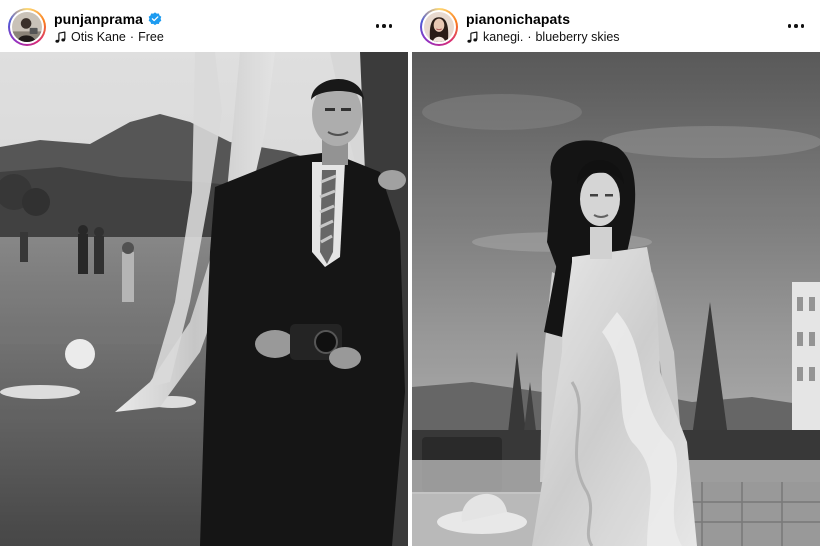 Image resolution: width=820 pixels, height=546 pixels. Describe the element at coordinates (518, 19) in the screenshot. I see `username: pianonichapats` at that location.